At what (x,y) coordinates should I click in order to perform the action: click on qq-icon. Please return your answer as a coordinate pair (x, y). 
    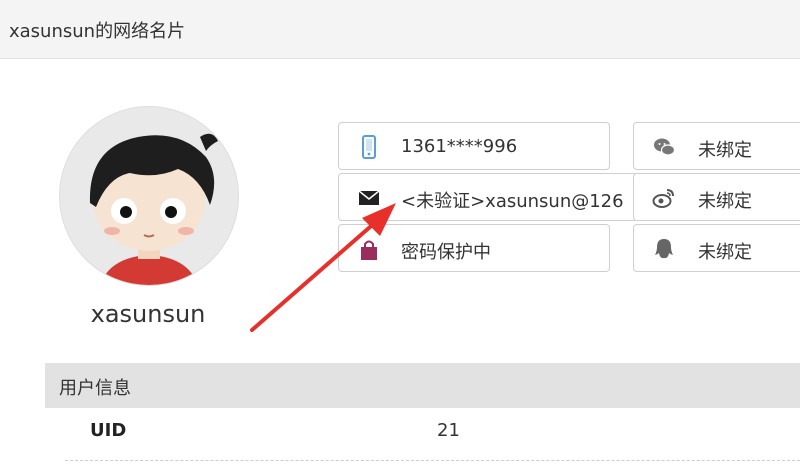
    Looking at the image, I should click on (664, 249).